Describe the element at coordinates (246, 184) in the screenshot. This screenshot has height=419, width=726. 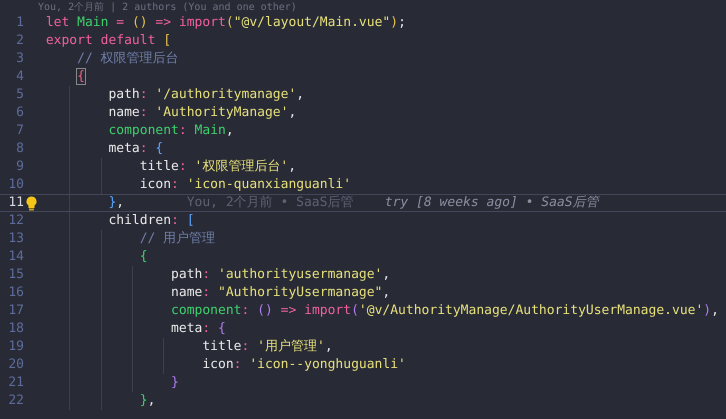
I see `code-line: icon: 'icon-quanxianguanli'` at that location.